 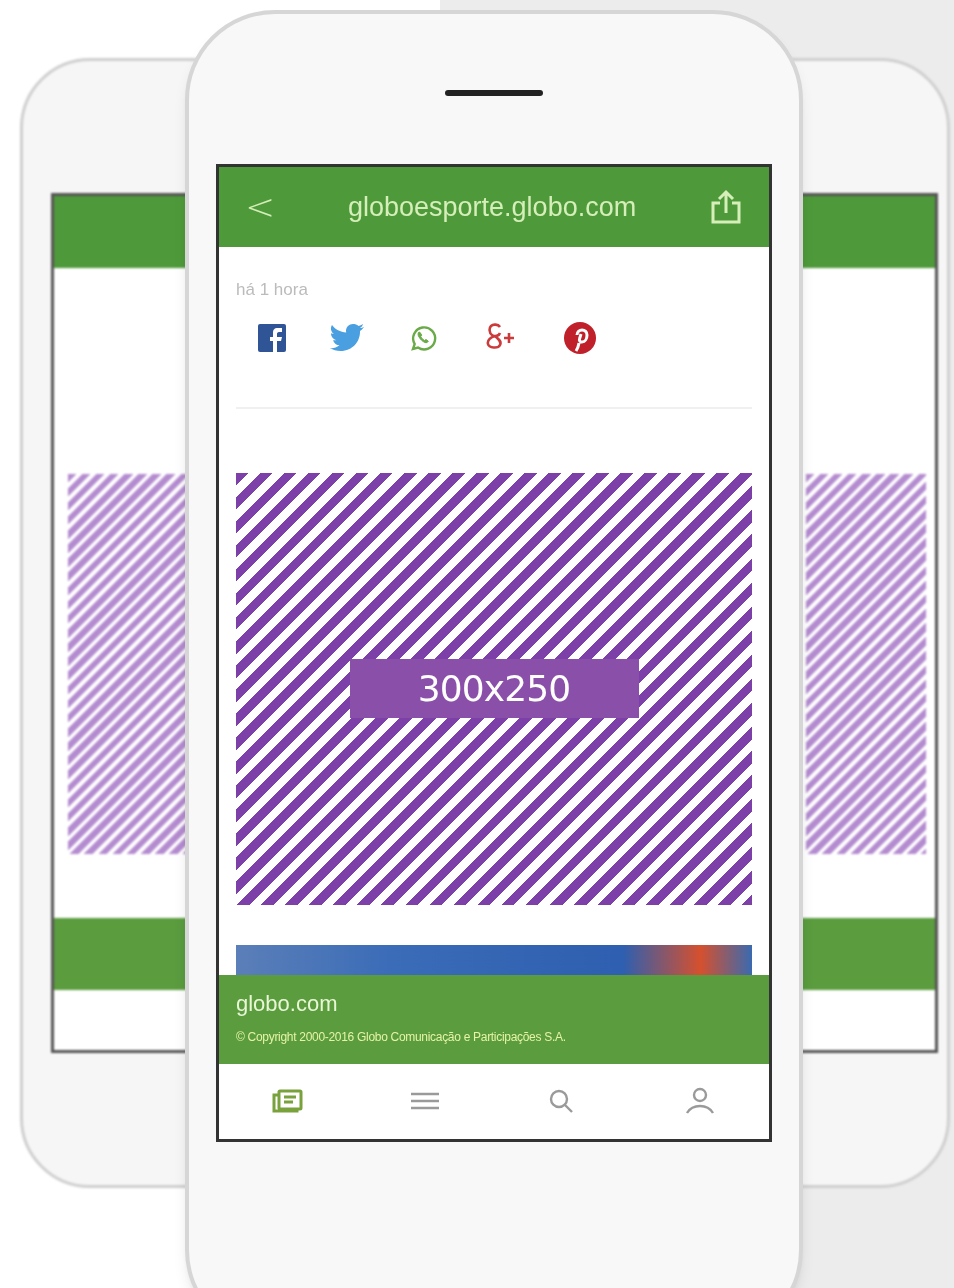 I want to click on footer-brand: globo.com, so click(x=287, y=1003).